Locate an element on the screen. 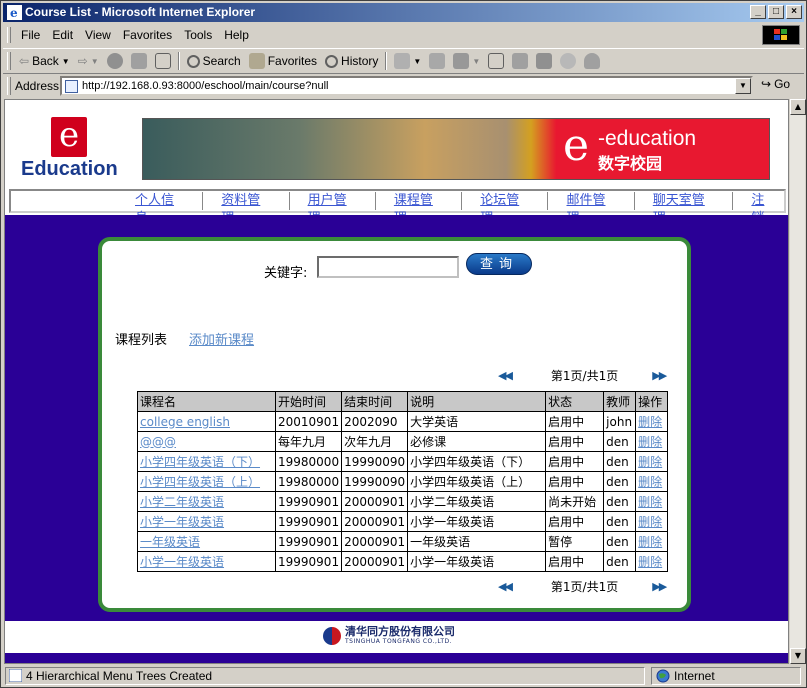  minimize-button: _ is located at coordinates (758, 12).